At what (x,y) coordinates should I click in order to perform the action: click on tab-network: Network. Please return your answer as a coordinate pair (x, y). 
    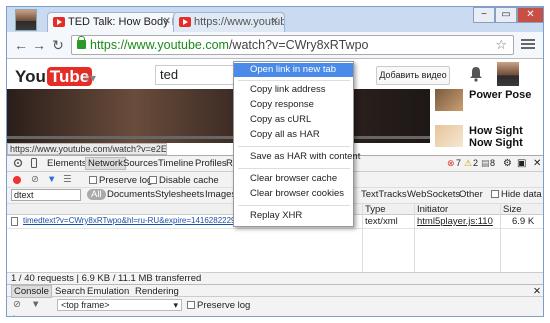
    Looking at the image, I should click on (105, 163).